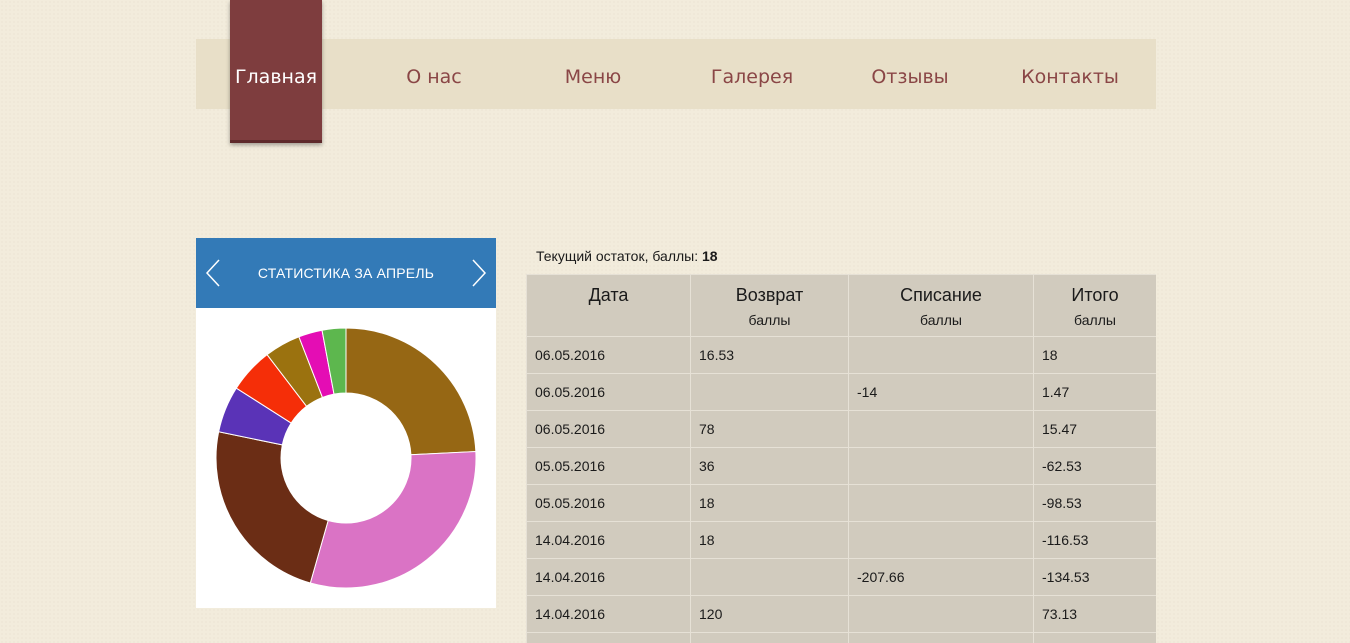 Image resolution: width=1350 pixels, height=643 pixels. I want to click on col-writeoff-title: Списание, so click(941, 295).